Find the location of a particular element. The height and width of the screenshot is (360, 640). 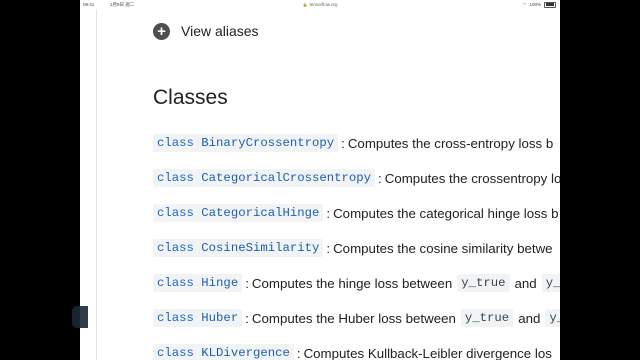

class-code: class CosineSimilarity is located at coordinates (238, 248).